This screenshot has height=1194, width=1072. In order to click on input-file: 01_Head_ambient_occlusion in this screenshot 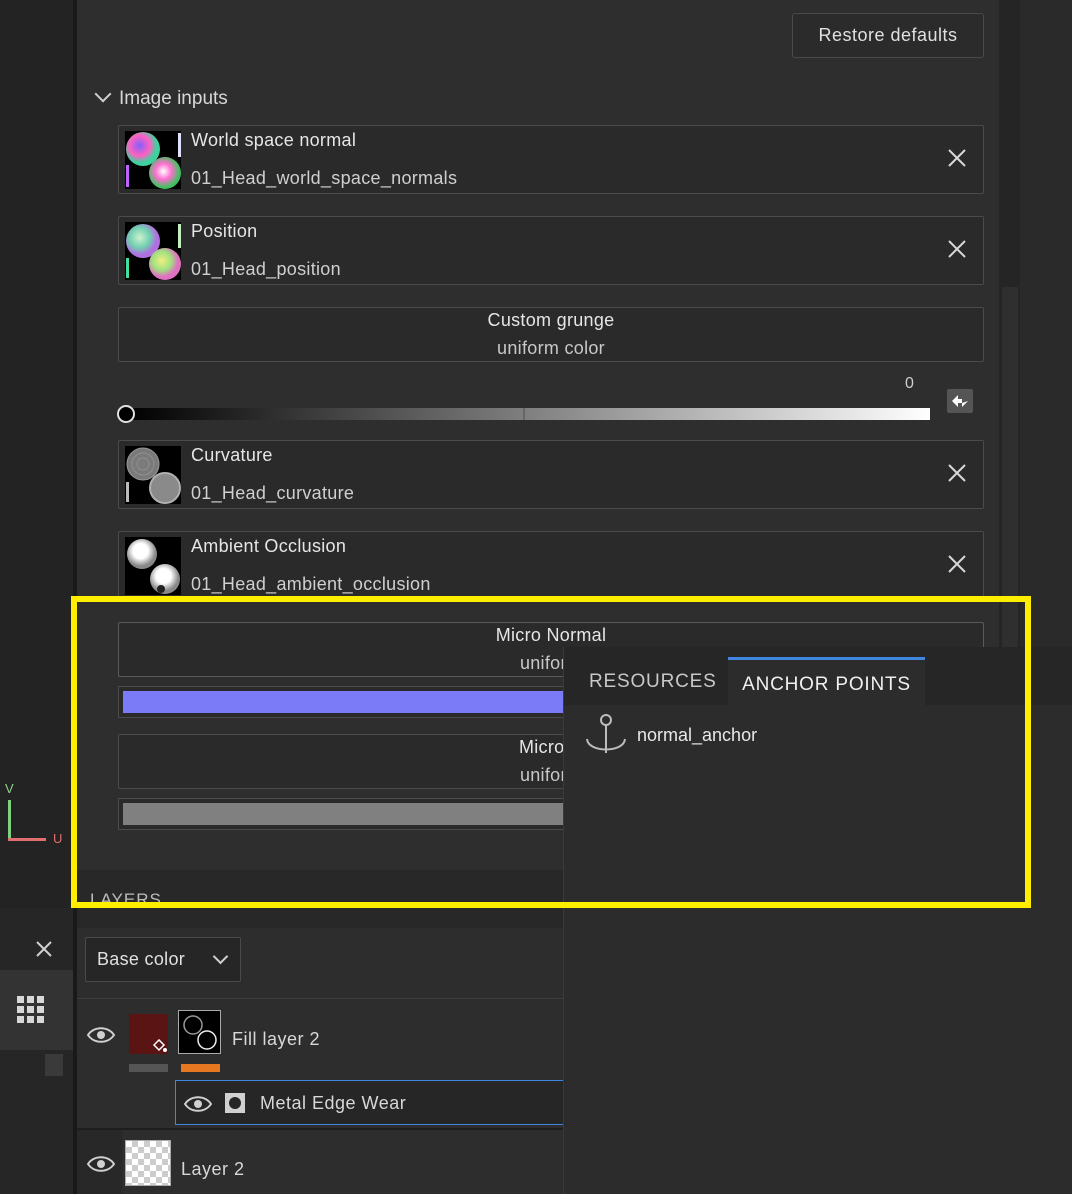, I will do `click(311, 584)`.